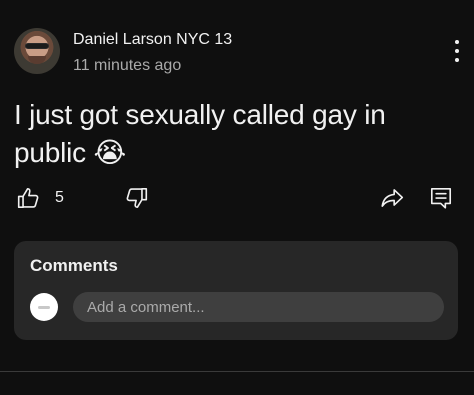 This screenshot has width=474, height=395. I want to click on author-avatar, so click(37, 51).